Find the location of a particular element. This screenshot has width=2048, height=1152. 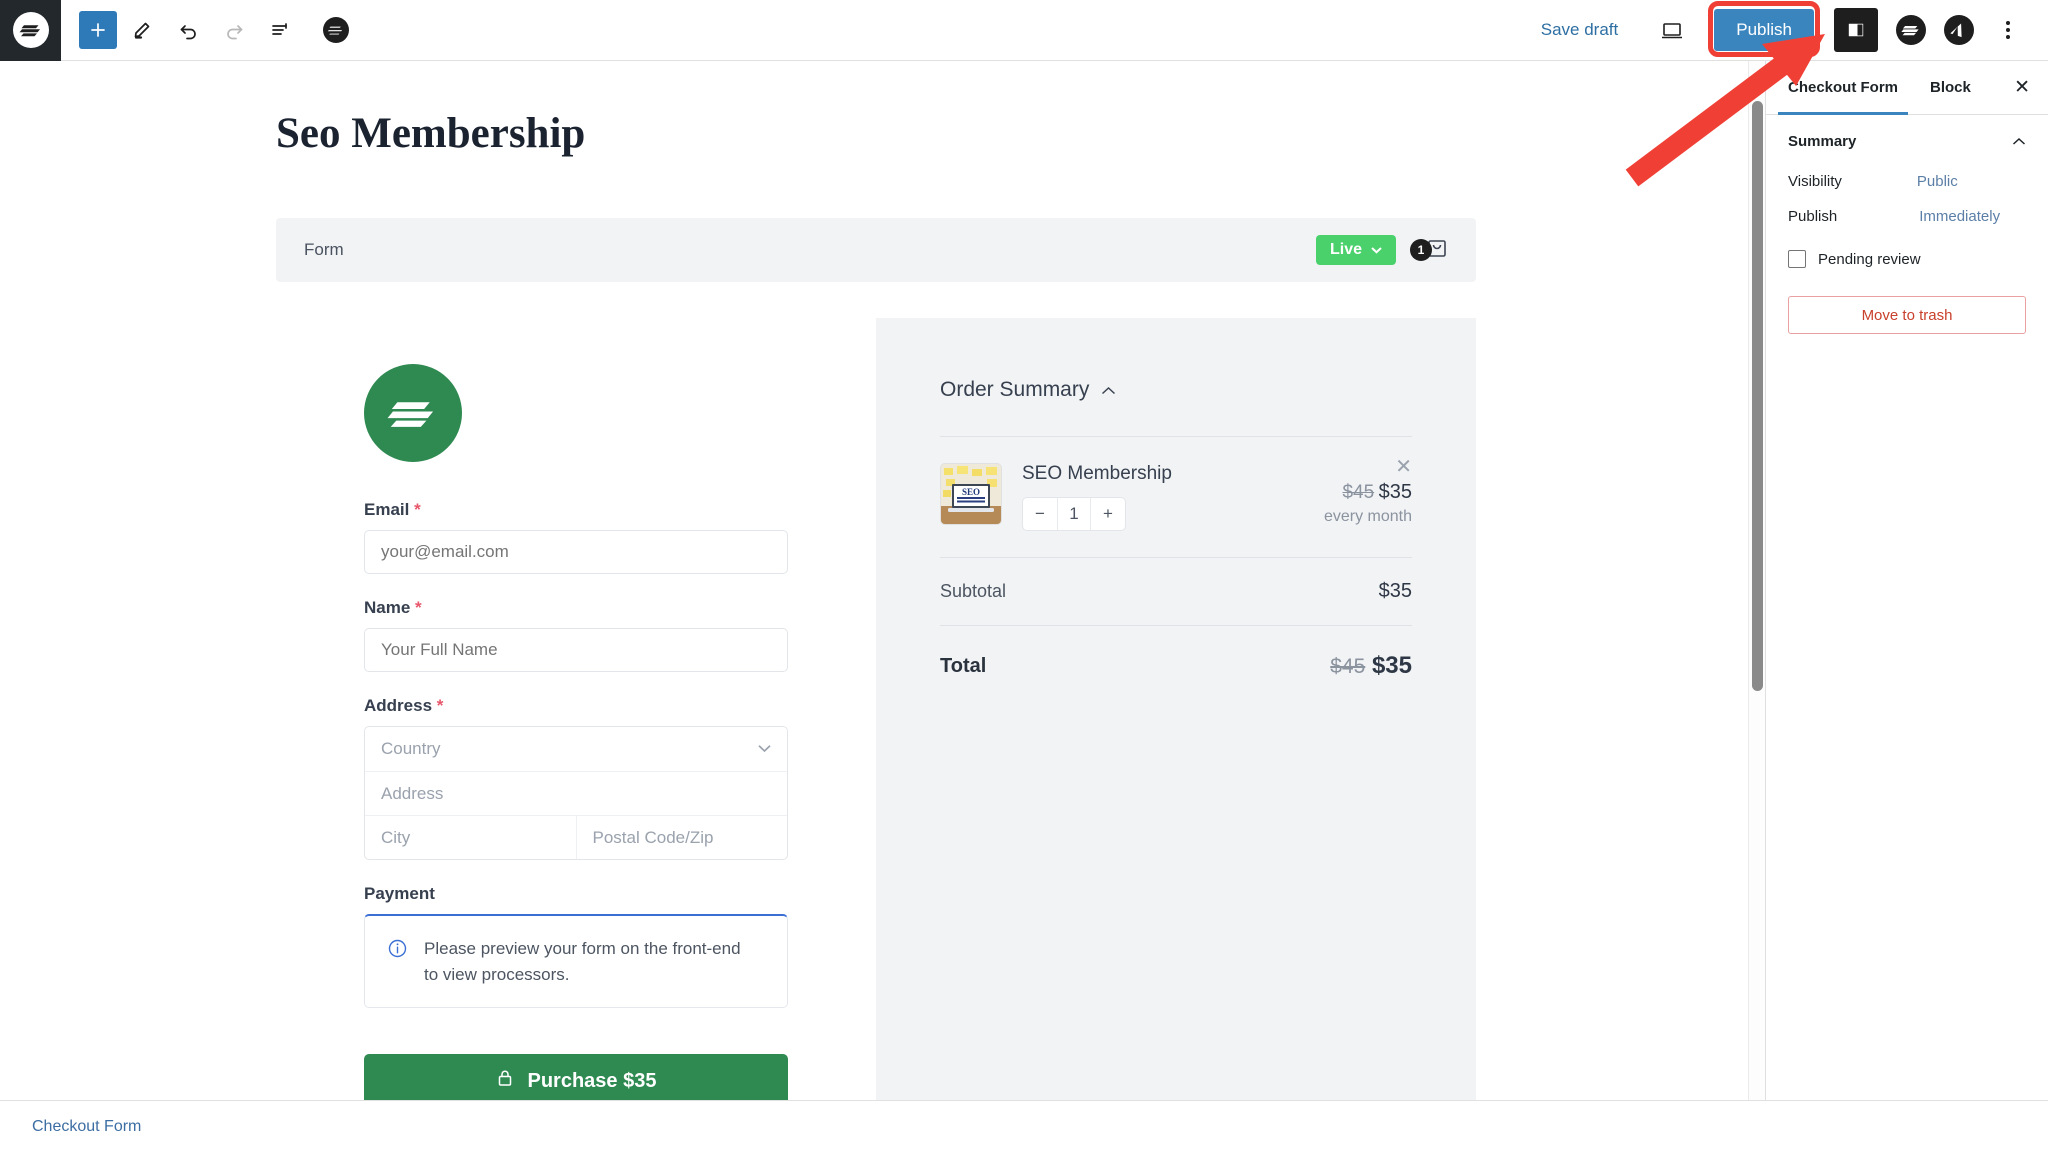

publish-button-wrapper: Publish is located at coordinates (1764, 29).